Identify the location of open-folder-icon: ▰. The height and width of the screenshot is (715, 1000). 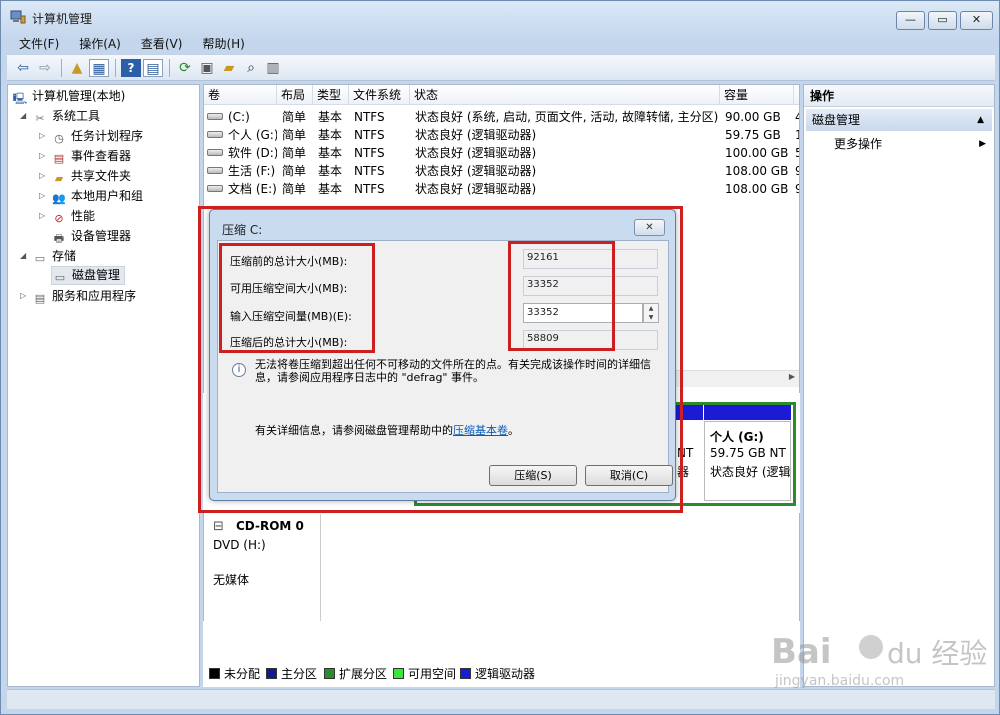
(229, 68).